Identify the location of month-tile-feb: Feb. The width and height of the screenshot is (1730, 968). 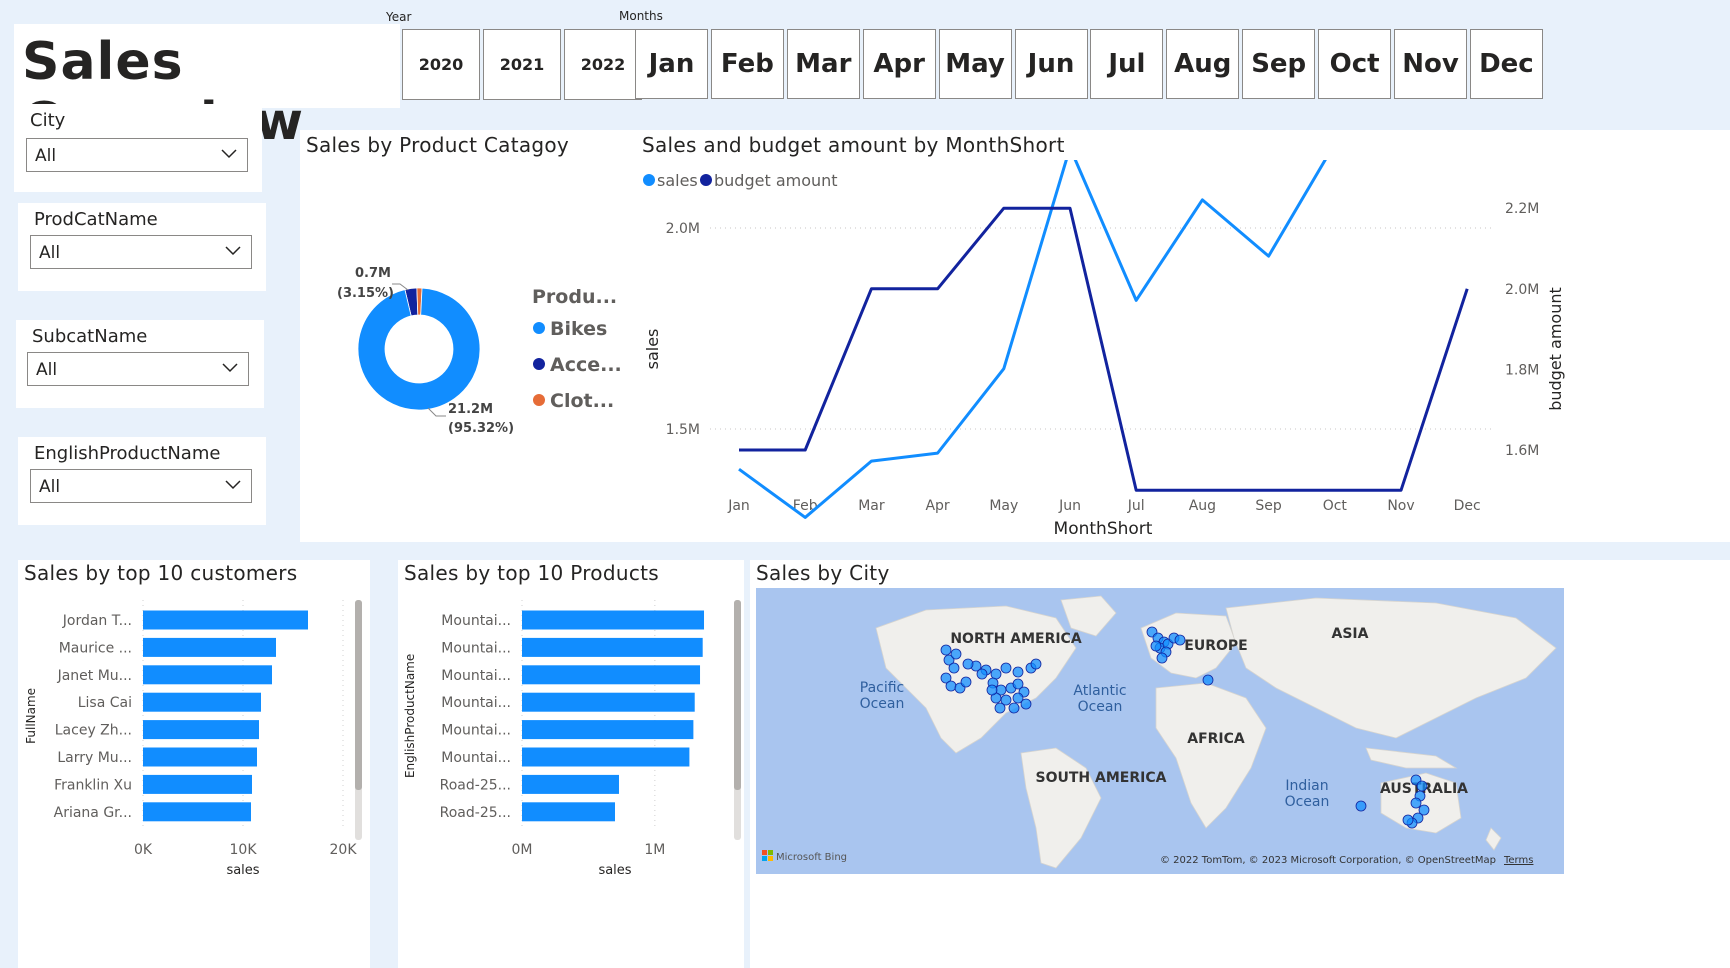
(747, 64).